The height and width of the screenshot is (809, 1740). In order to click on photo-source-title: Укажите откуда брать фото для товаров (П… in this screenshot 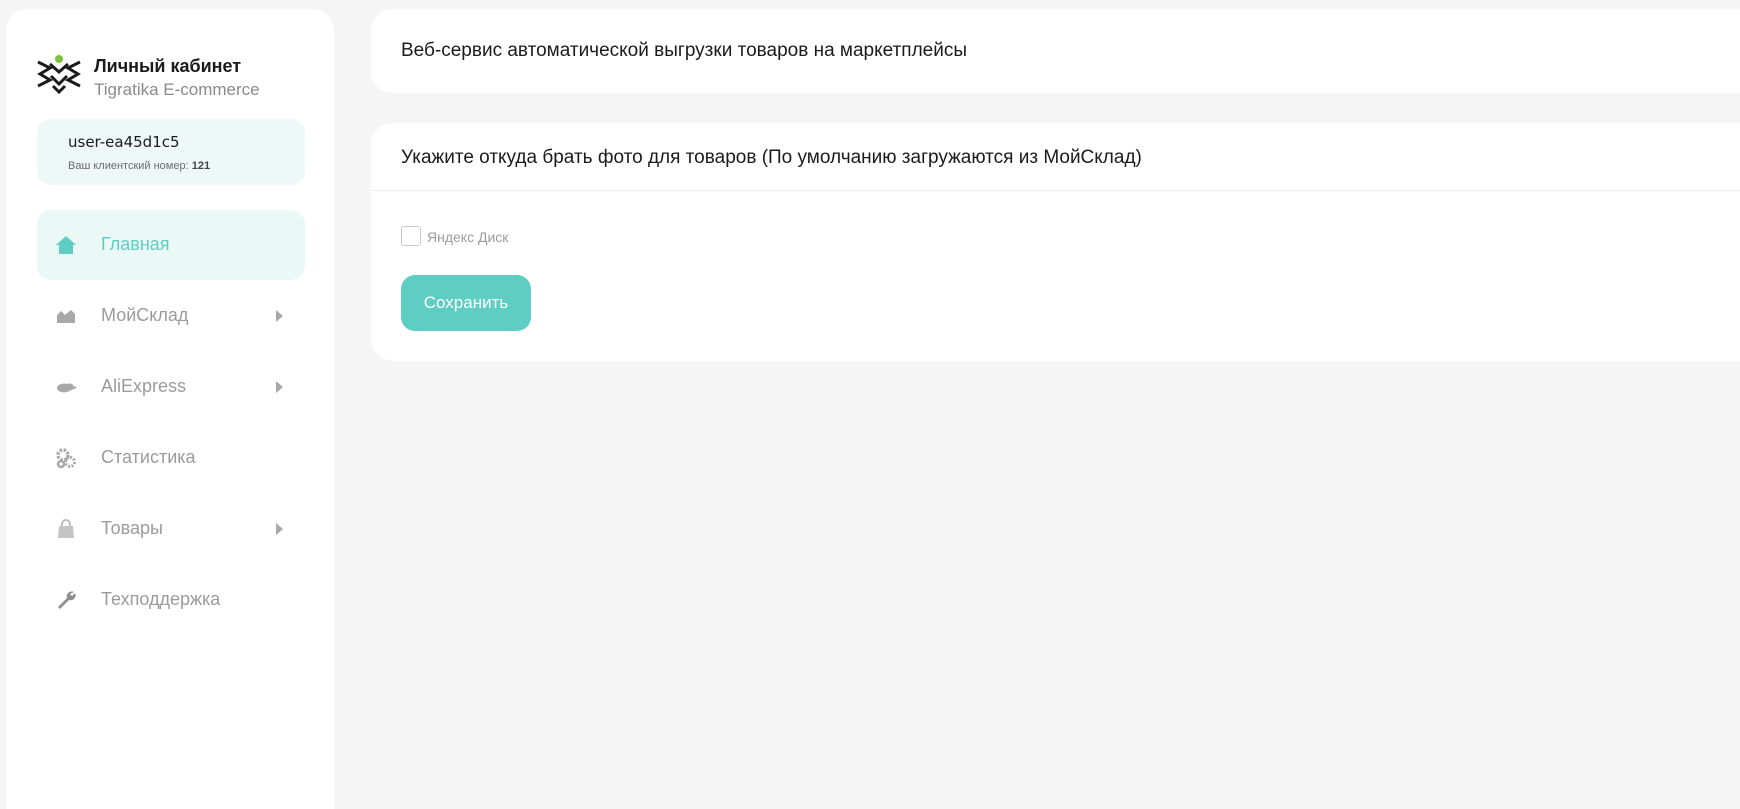, I will do `click(771, 157)`.